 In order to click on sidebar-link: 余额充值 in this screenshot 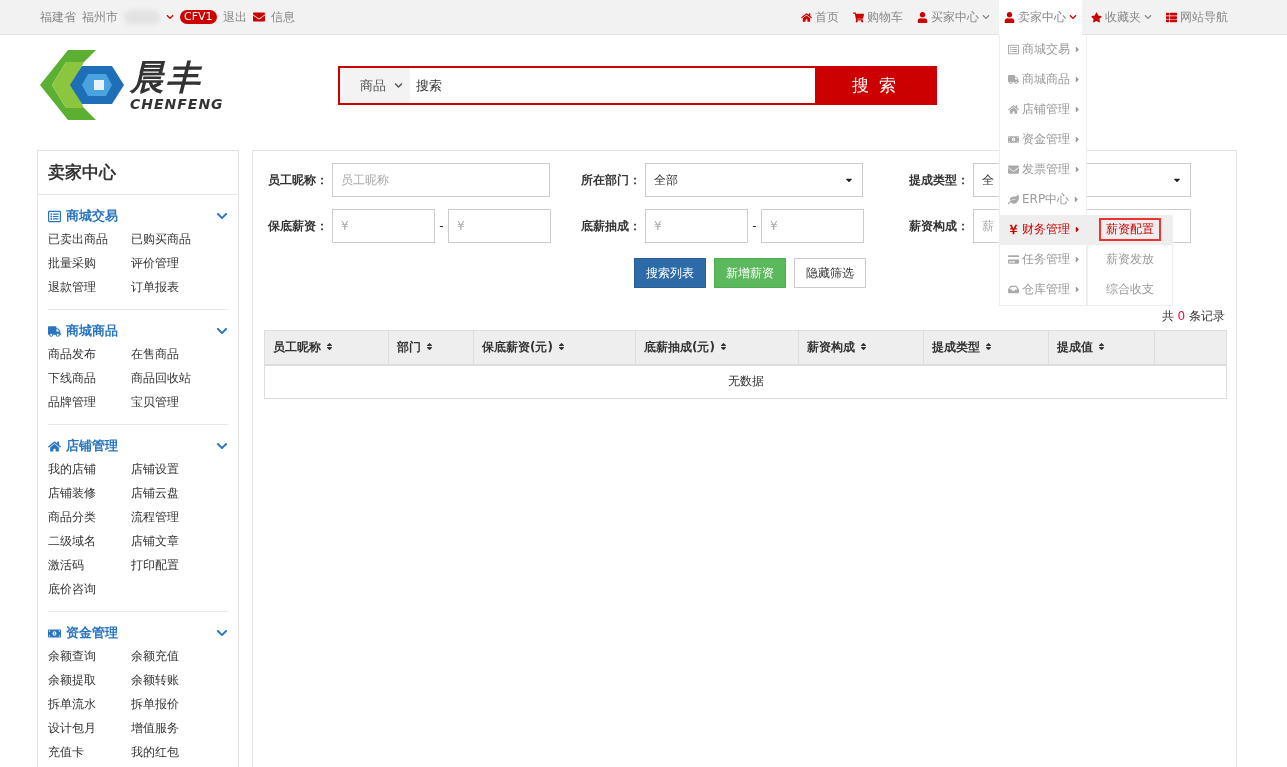, I will do `click(179, 656)`.